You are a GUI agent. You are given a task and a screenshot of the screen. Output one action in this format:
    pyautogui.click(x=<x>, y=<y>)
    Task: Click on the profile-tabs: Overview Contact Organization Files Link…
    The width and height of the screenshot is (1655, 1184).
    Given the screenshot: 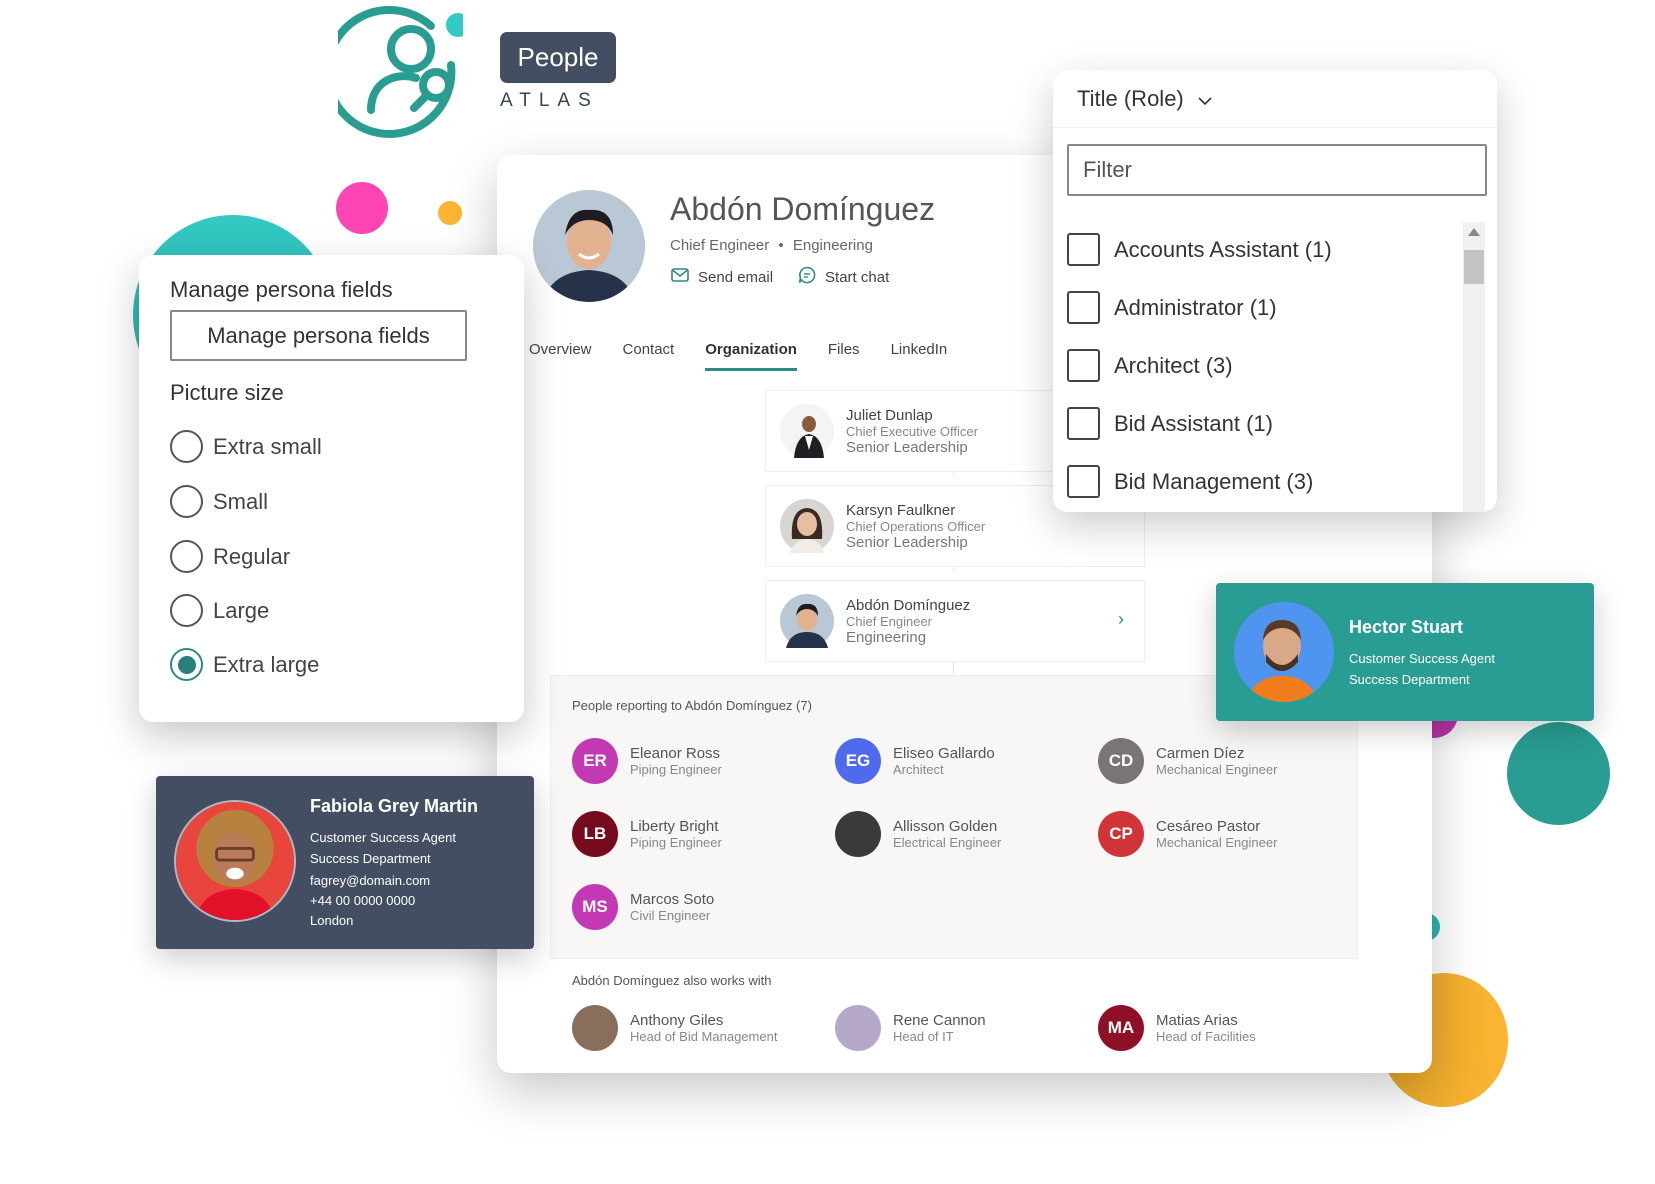 What is the action you would take?
    pyautogui.click(x=738, y=356)
    